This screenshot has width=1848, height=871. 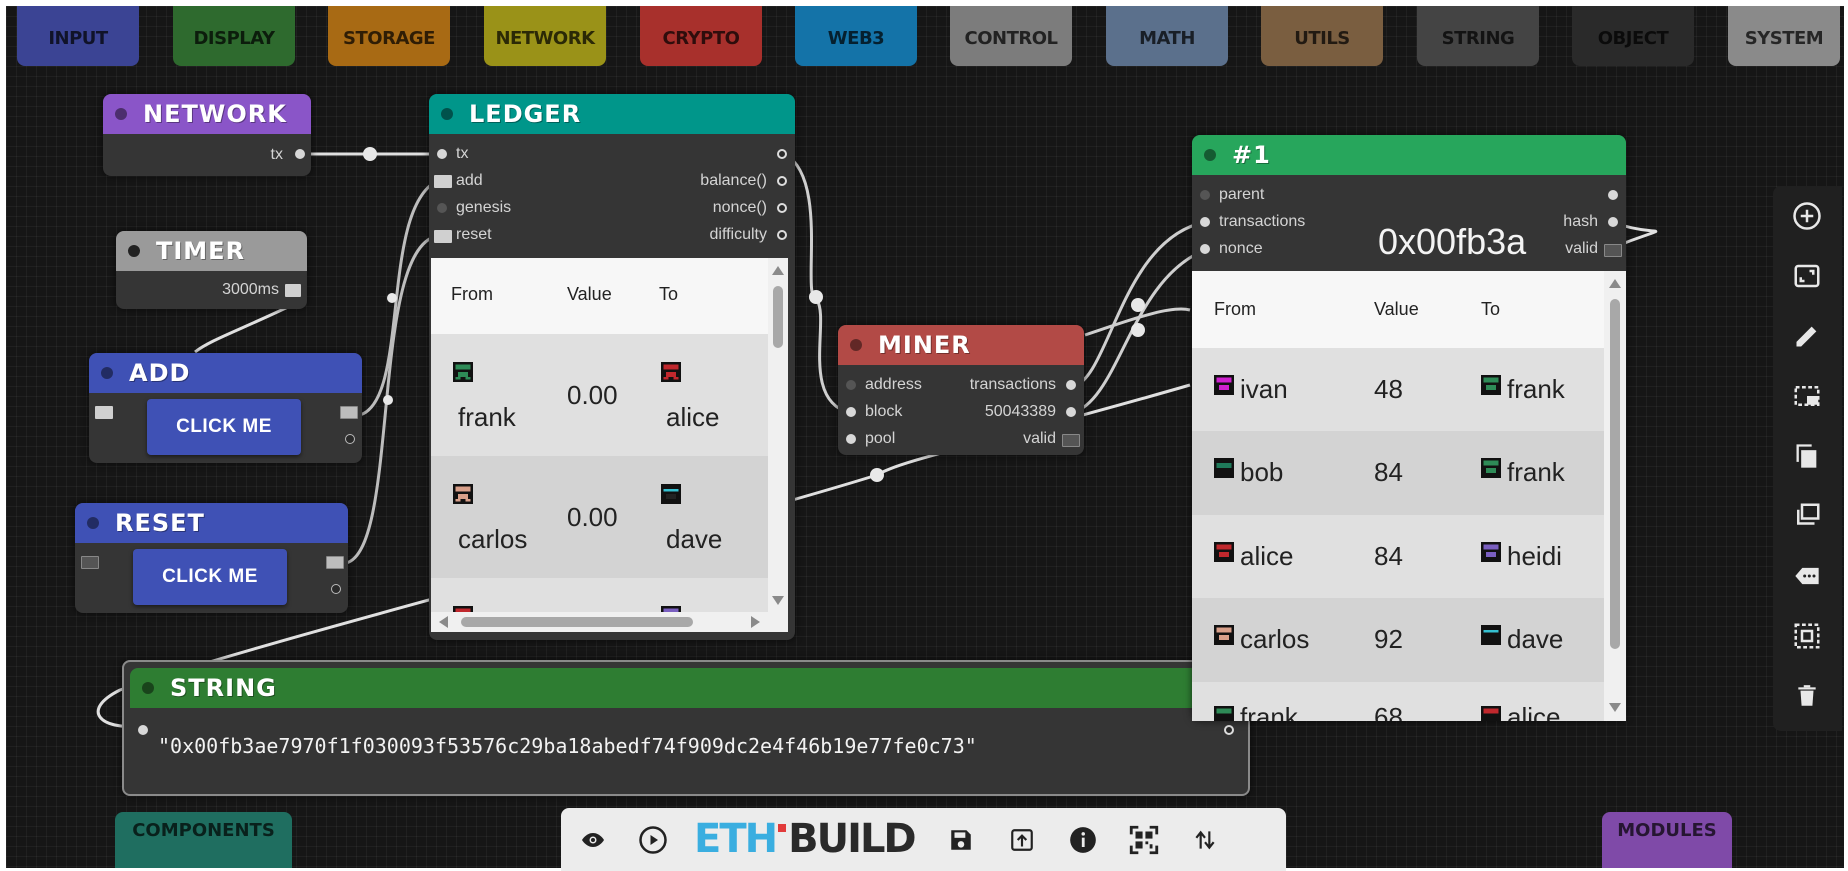 I want to click on table-row: alice 84 heidi, so click(x=1398, y=556).